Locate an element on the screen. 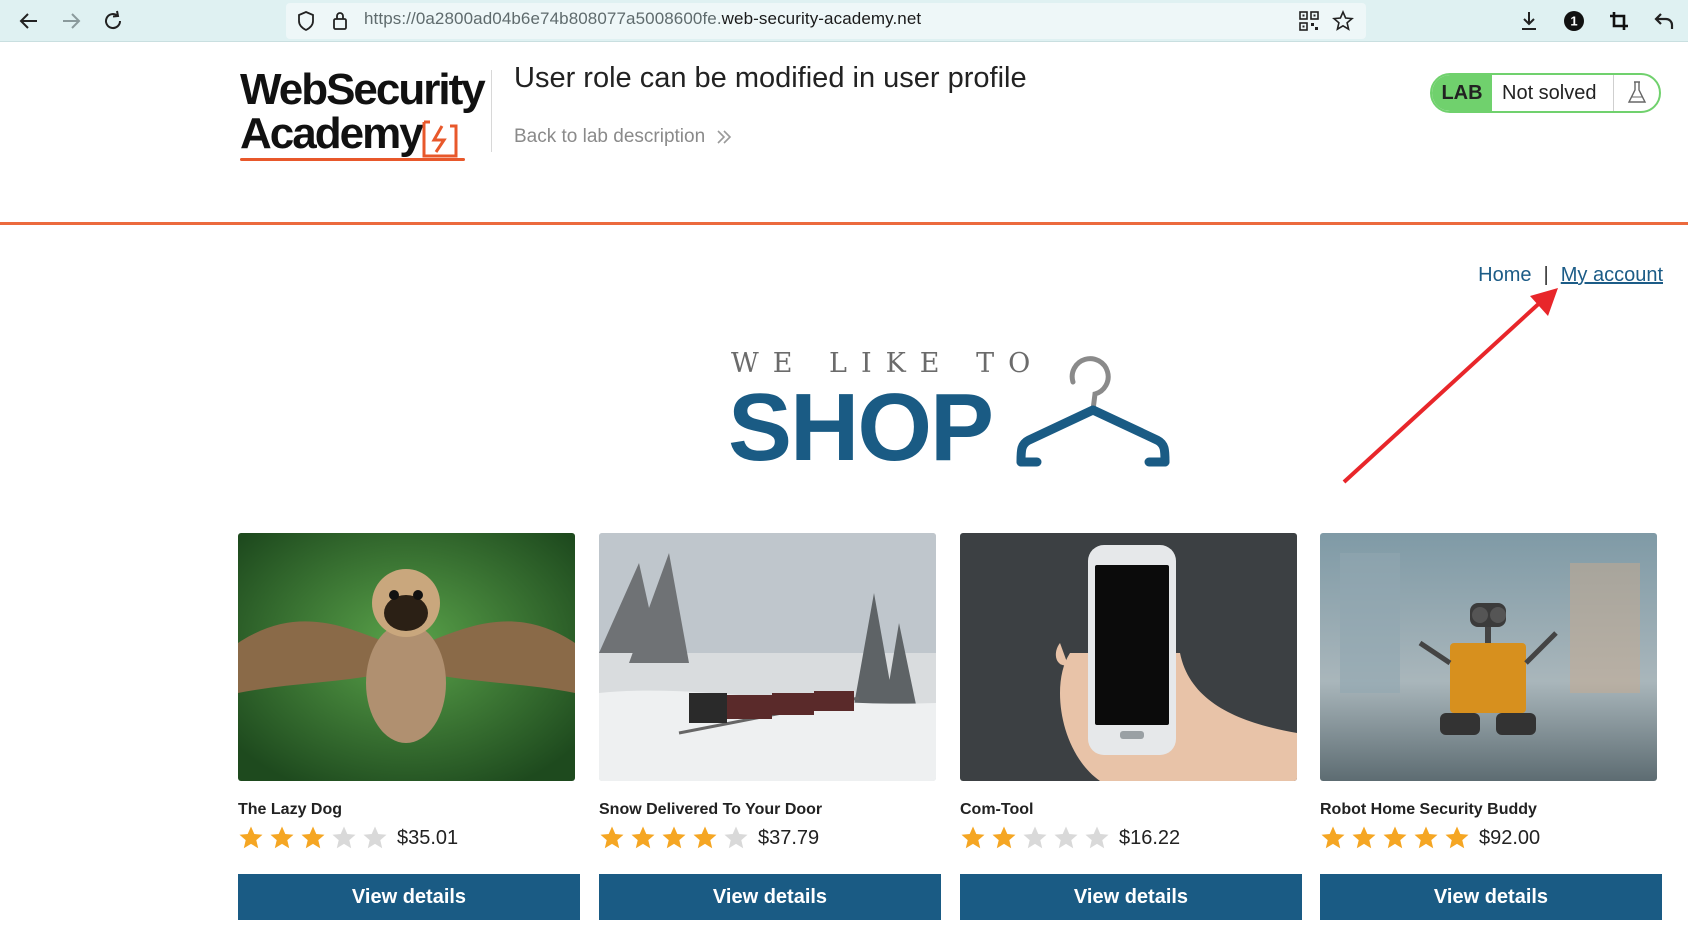 This screenshot has width=1688, height=943. logo-line-2: Academy is located at coordinates (332, 133).